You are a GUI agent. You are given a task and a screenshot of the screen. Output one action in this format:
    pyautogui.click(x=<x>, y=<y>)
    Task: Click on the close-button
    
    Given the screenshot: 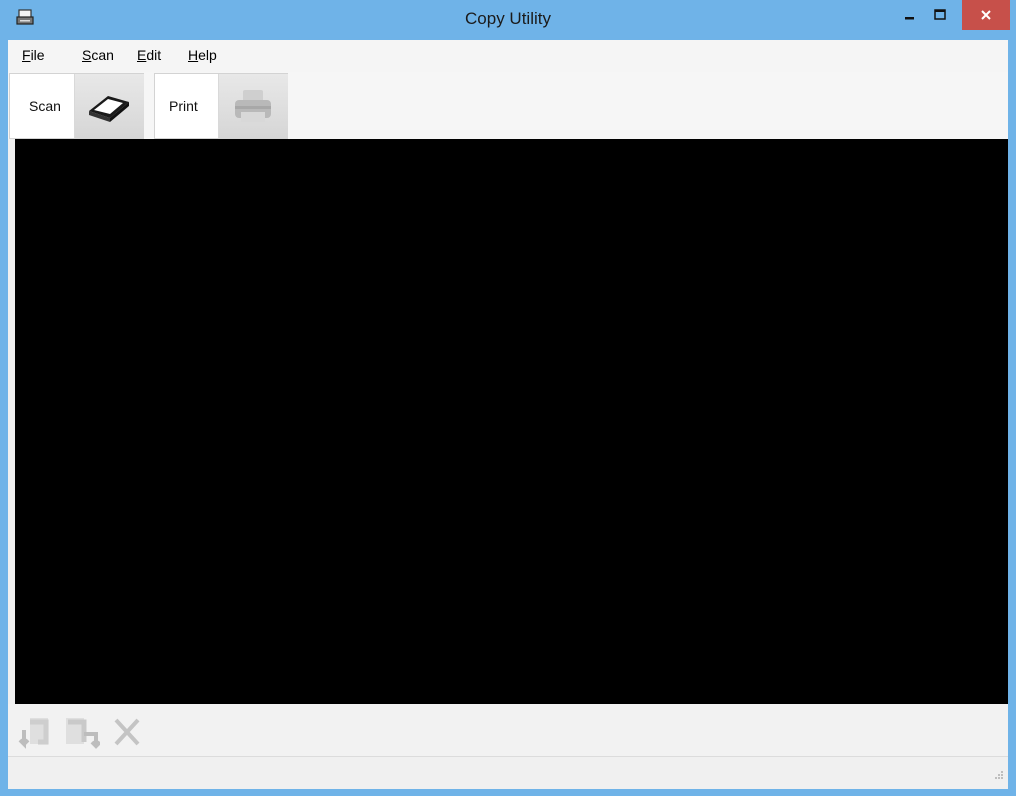 What is the action you would take?
    pyautogui.click(x=986, y=15)
    